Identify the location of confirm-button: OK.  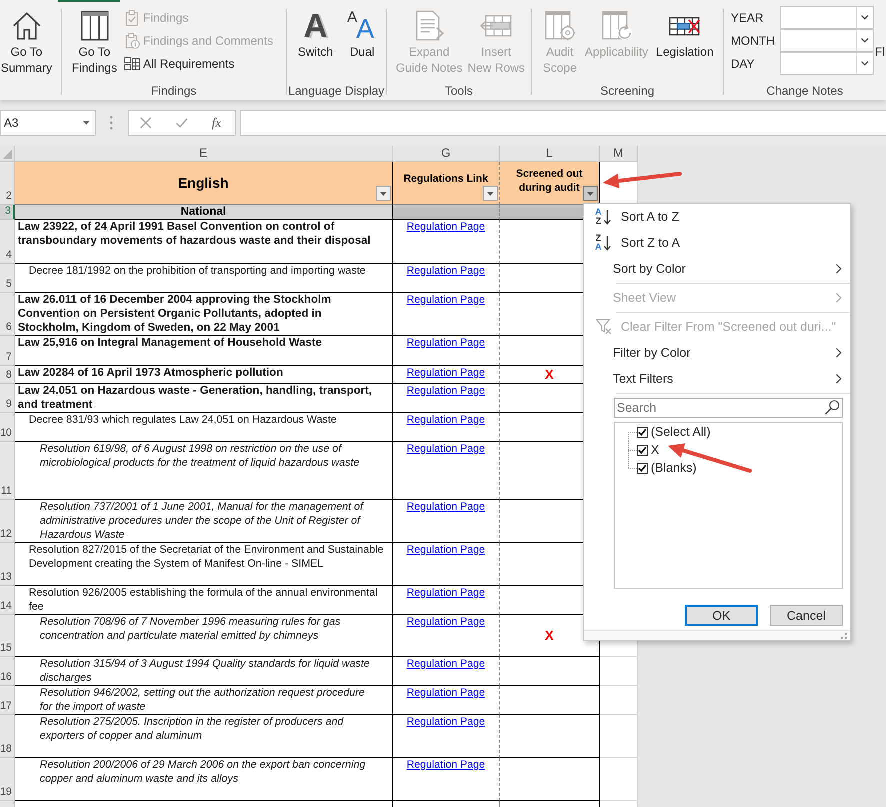
(721, 615).